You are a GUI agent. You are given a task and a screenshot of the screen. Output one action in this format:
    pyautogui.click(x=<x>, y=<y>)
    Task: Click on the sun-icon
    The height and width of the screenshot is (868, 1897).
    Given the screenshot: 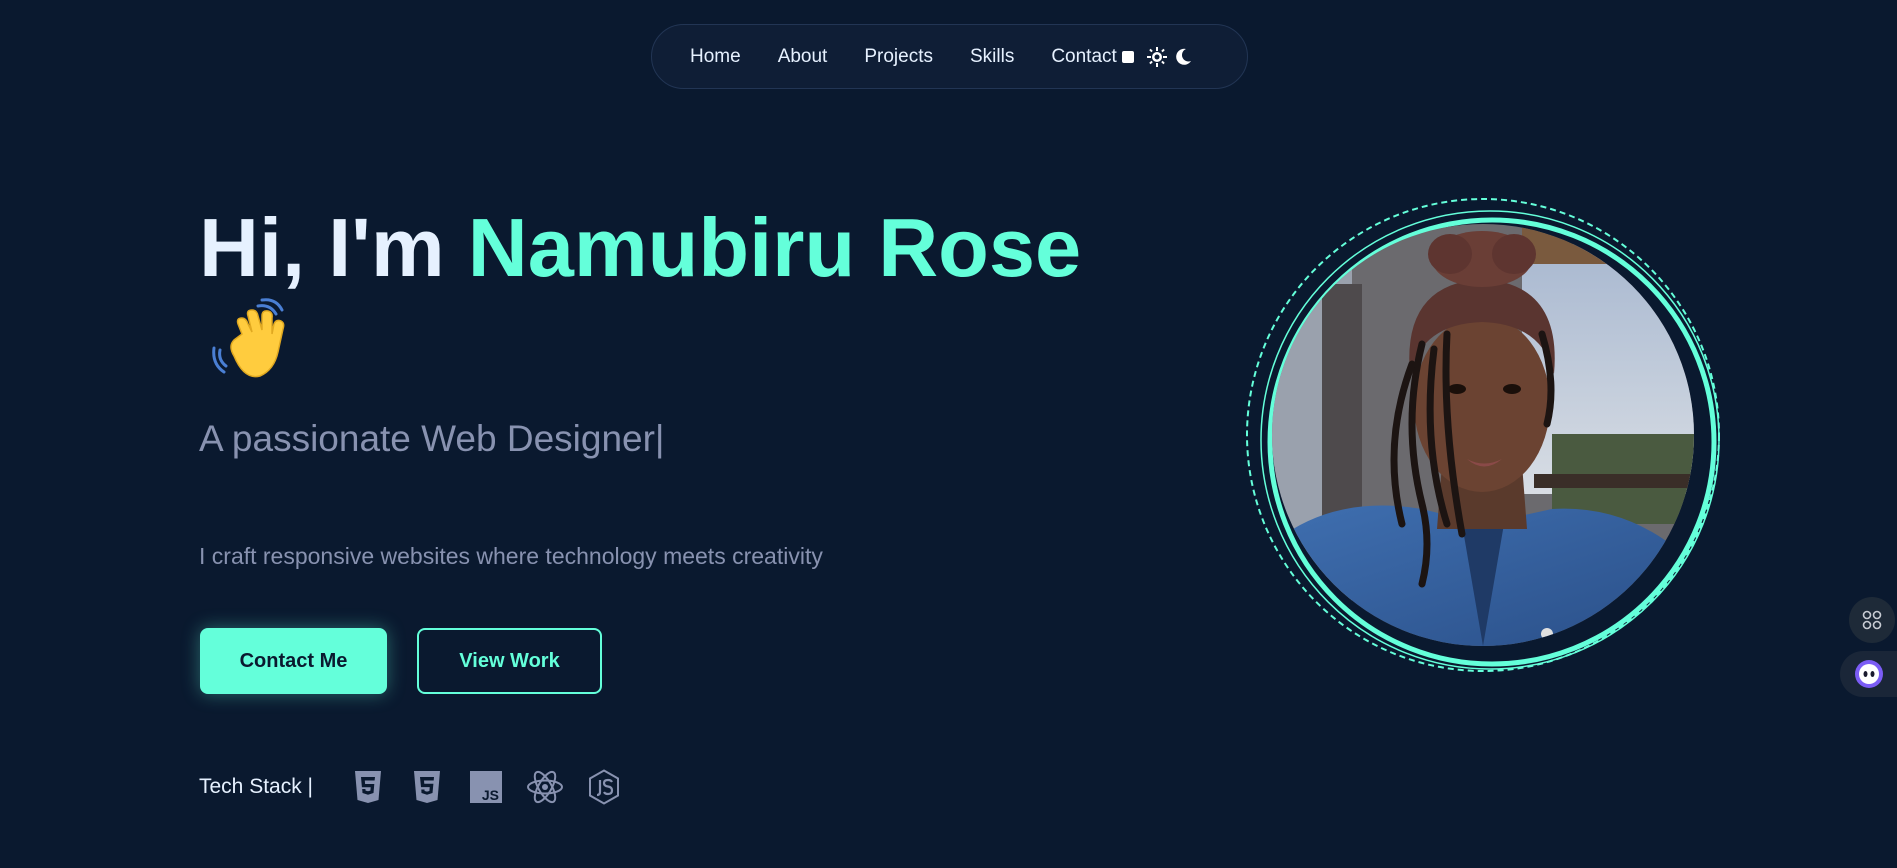 What is the action you would take?
    pyautogui.click(x=1157, y=57)
    